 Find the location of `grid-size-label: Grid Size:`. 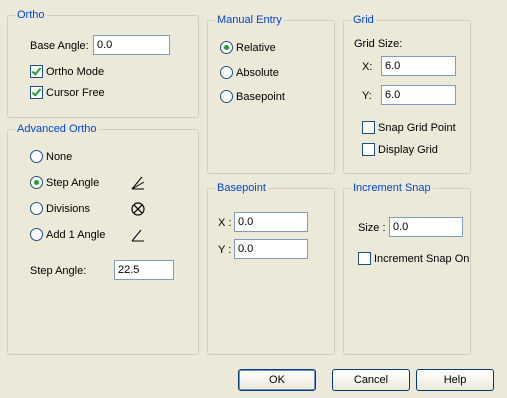

grid-size-label: Grid Size: is located at coordinates (378, 44).